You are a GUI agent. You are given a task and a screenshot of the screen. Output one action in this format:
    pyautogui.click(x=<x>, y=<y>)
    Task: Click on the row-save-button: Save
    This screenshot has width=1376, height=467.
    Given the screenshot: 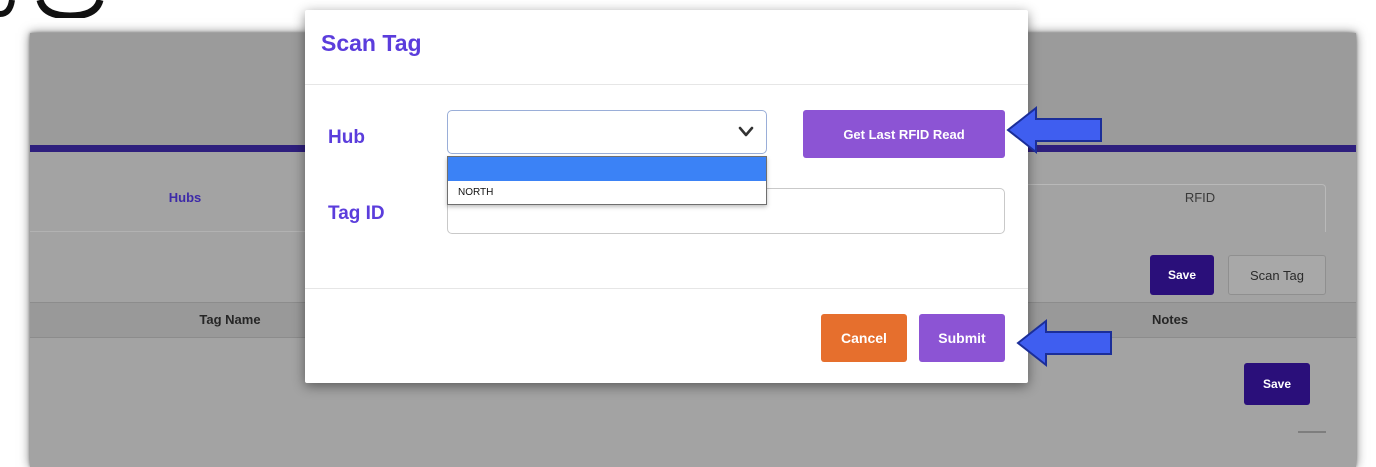 What is the action you would take?
    pyautogui.click(x=1277, y=384)
    